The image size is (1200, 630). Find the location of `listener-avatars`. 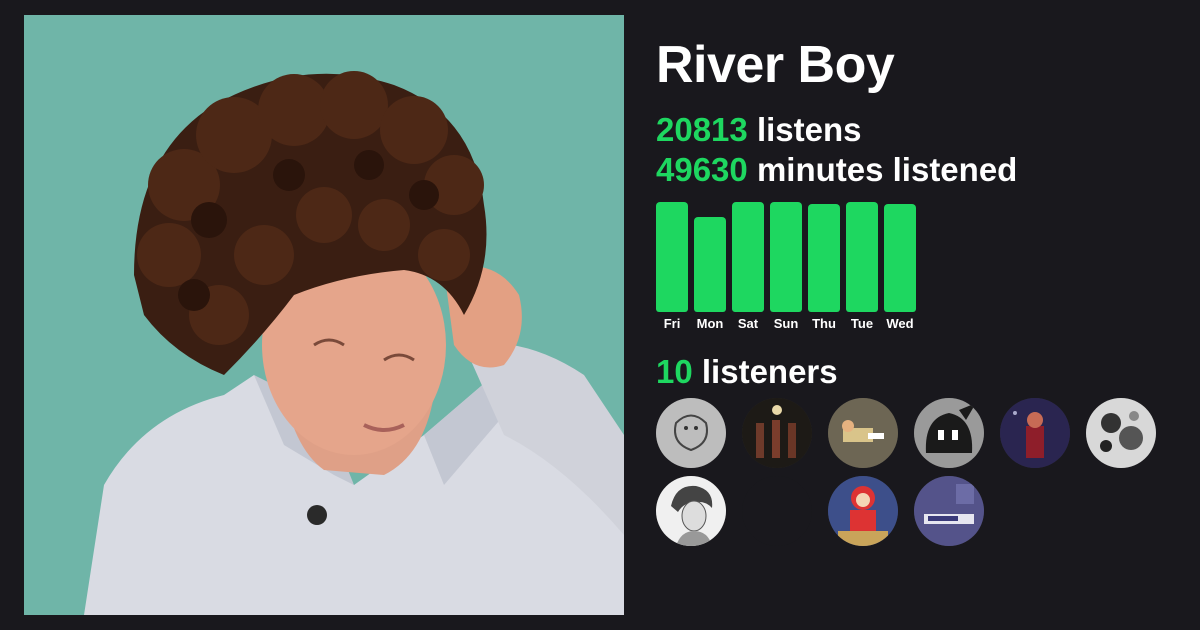

listener-avatars is located at coordinates (916, 473).